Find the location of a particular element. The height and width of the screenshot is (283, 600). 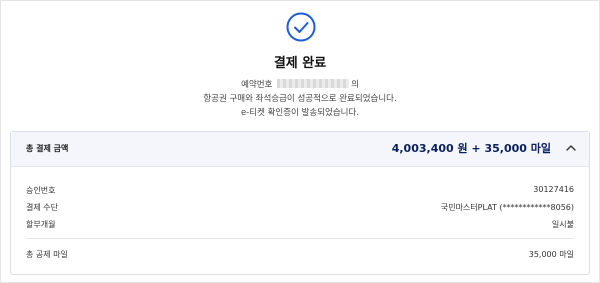

total-payment-amount: 4,003,400 원 + 35,000 마일 is located at coordinates (471, 148).